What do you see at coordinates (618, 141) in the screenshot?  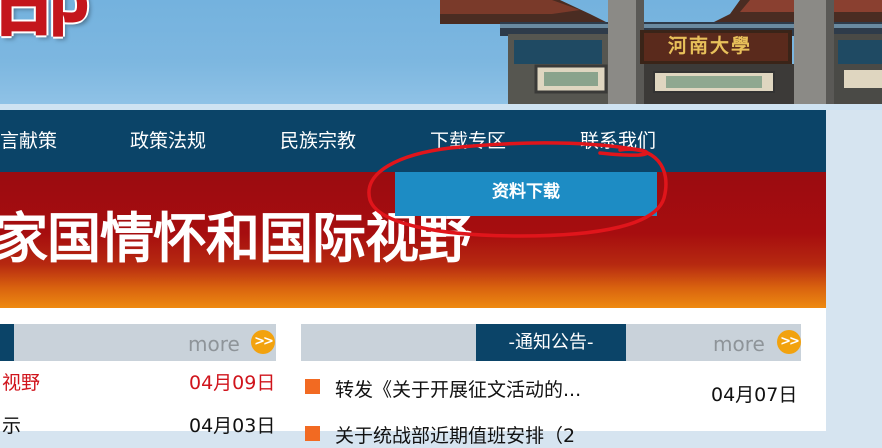 I see `nav-item-contact: 联系我们` at bounding box center [618, 141].